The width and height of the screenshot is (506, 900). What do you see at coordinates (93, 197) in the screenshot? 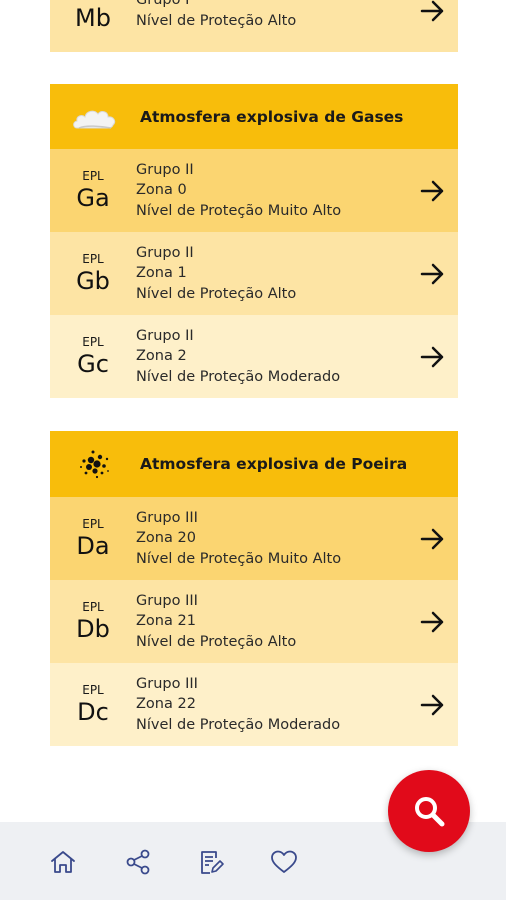
I see `epl-code: Ga` at bounding box center [93, 197].